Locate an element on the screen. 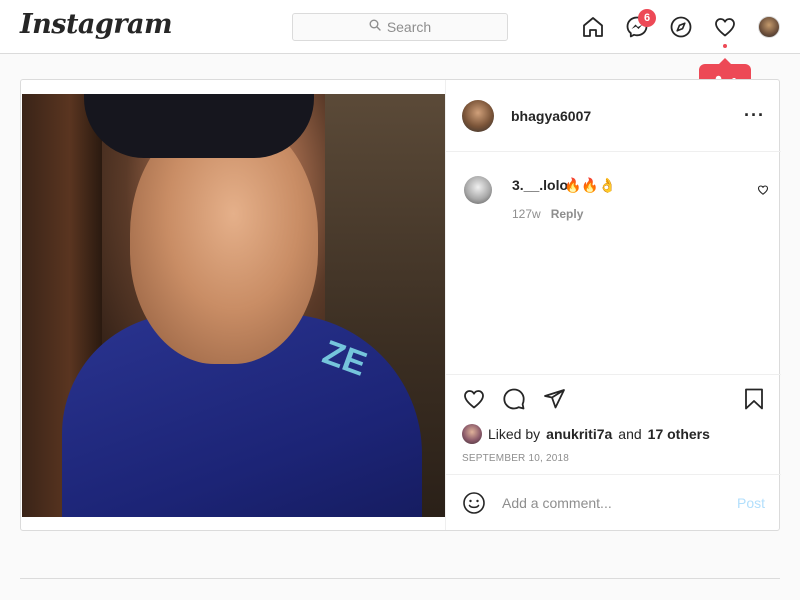  liker-avatar is located at coordinates (472, 434).